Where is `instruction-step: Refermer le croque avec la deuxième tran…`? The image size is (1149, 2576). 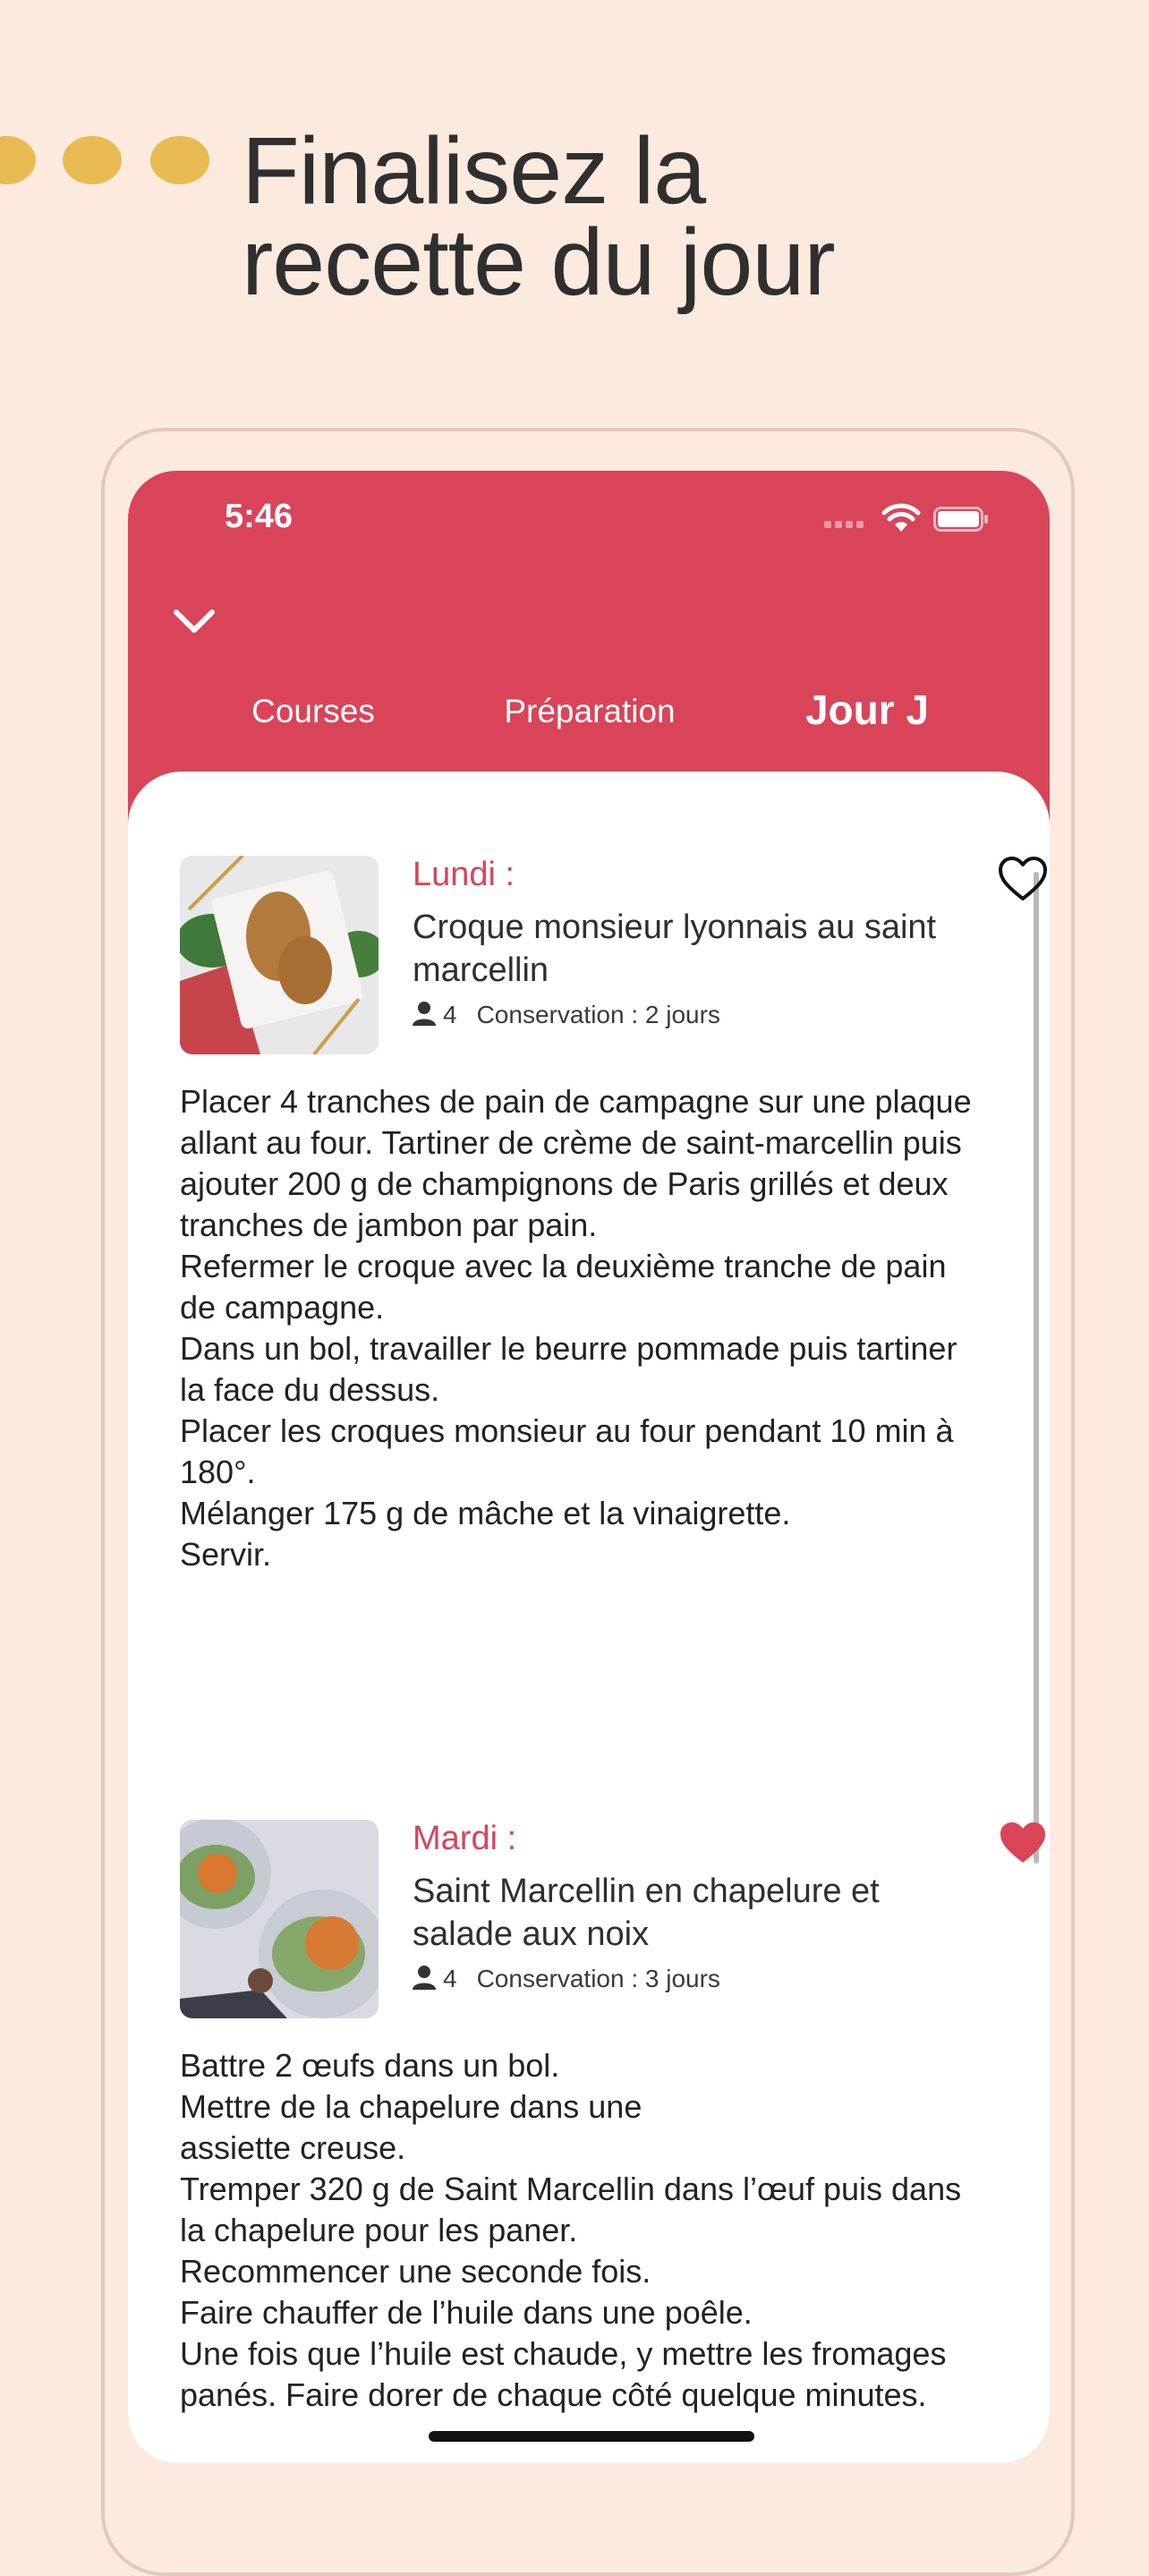 instruction-step: Refermer le croque avec la deuxième tran… is located at coordinates (563, 1287).